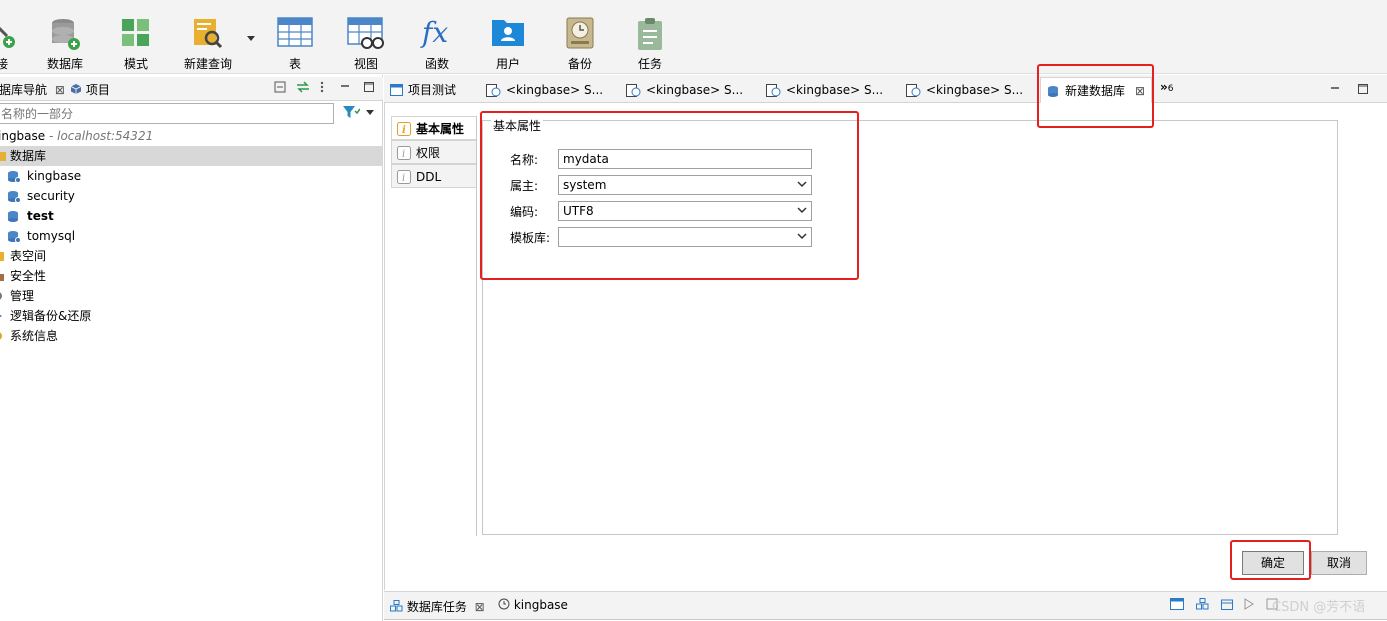 The height and width of the screenshot is (621, 1387). What do you see at coordinates (303, 87) in the screenshot?
I see `link-editor-icon` at bounding box center [303, 87].